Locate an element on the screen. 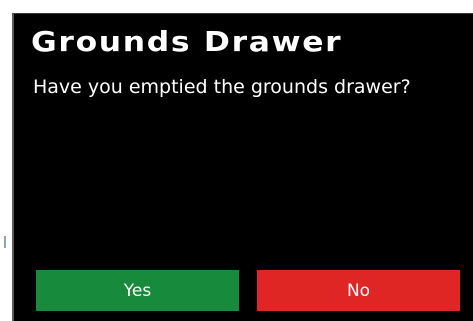 The image size is (473, 321). dialog-title: Grounds Drawer is located at coordinates (187, 41).